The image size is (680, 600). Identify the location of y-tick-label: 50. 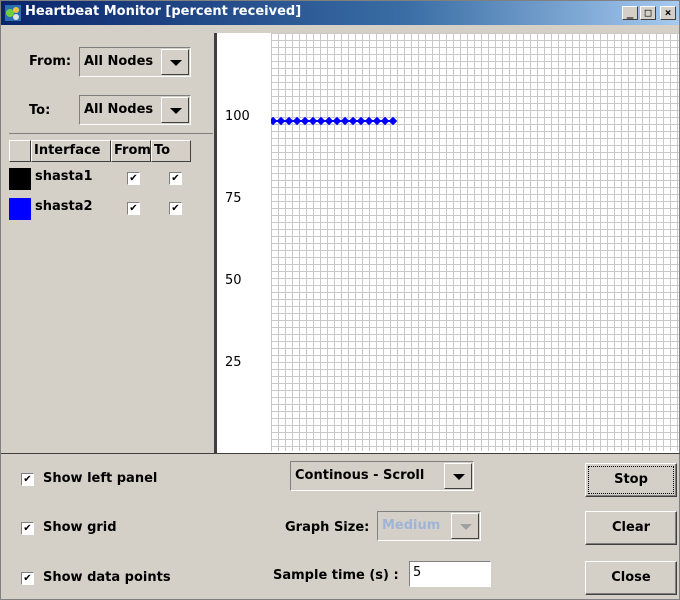
(233, 280).